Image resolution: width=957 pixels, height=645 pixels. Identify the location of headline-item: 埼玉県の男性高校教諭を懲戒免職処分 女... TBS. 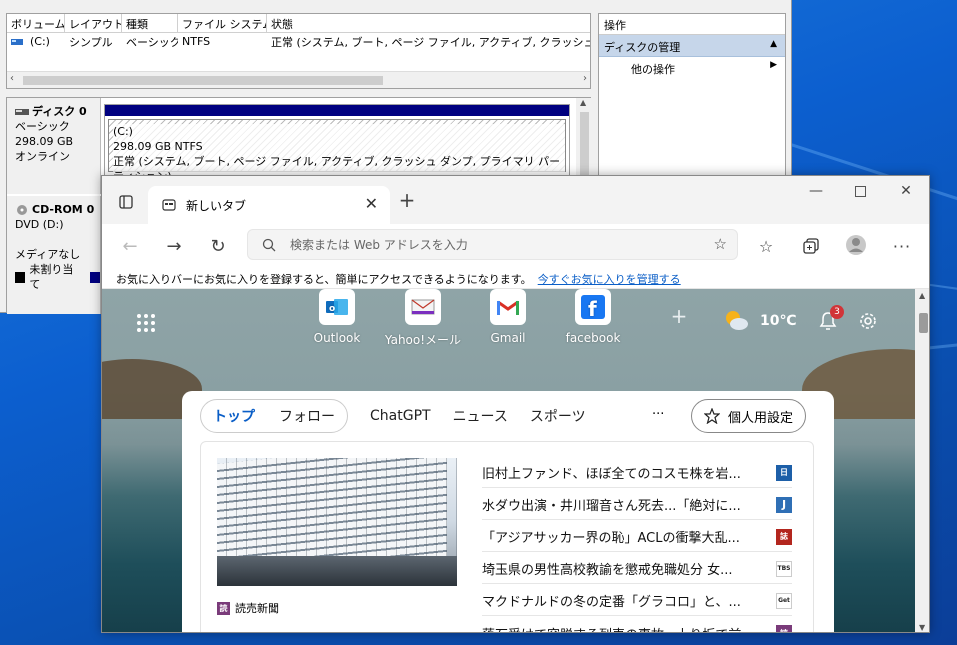
(637, 569).